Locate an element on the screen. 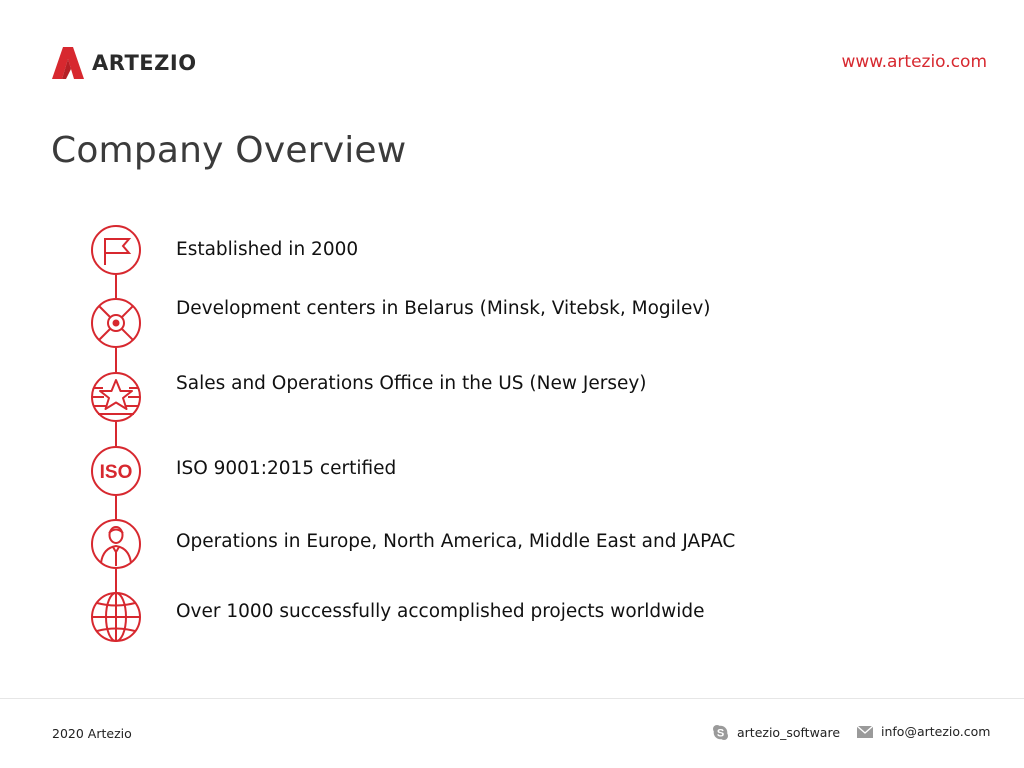 The width and height of the screenshot is (1024, 768). svg-text: S is located at coordinates (720, 734).